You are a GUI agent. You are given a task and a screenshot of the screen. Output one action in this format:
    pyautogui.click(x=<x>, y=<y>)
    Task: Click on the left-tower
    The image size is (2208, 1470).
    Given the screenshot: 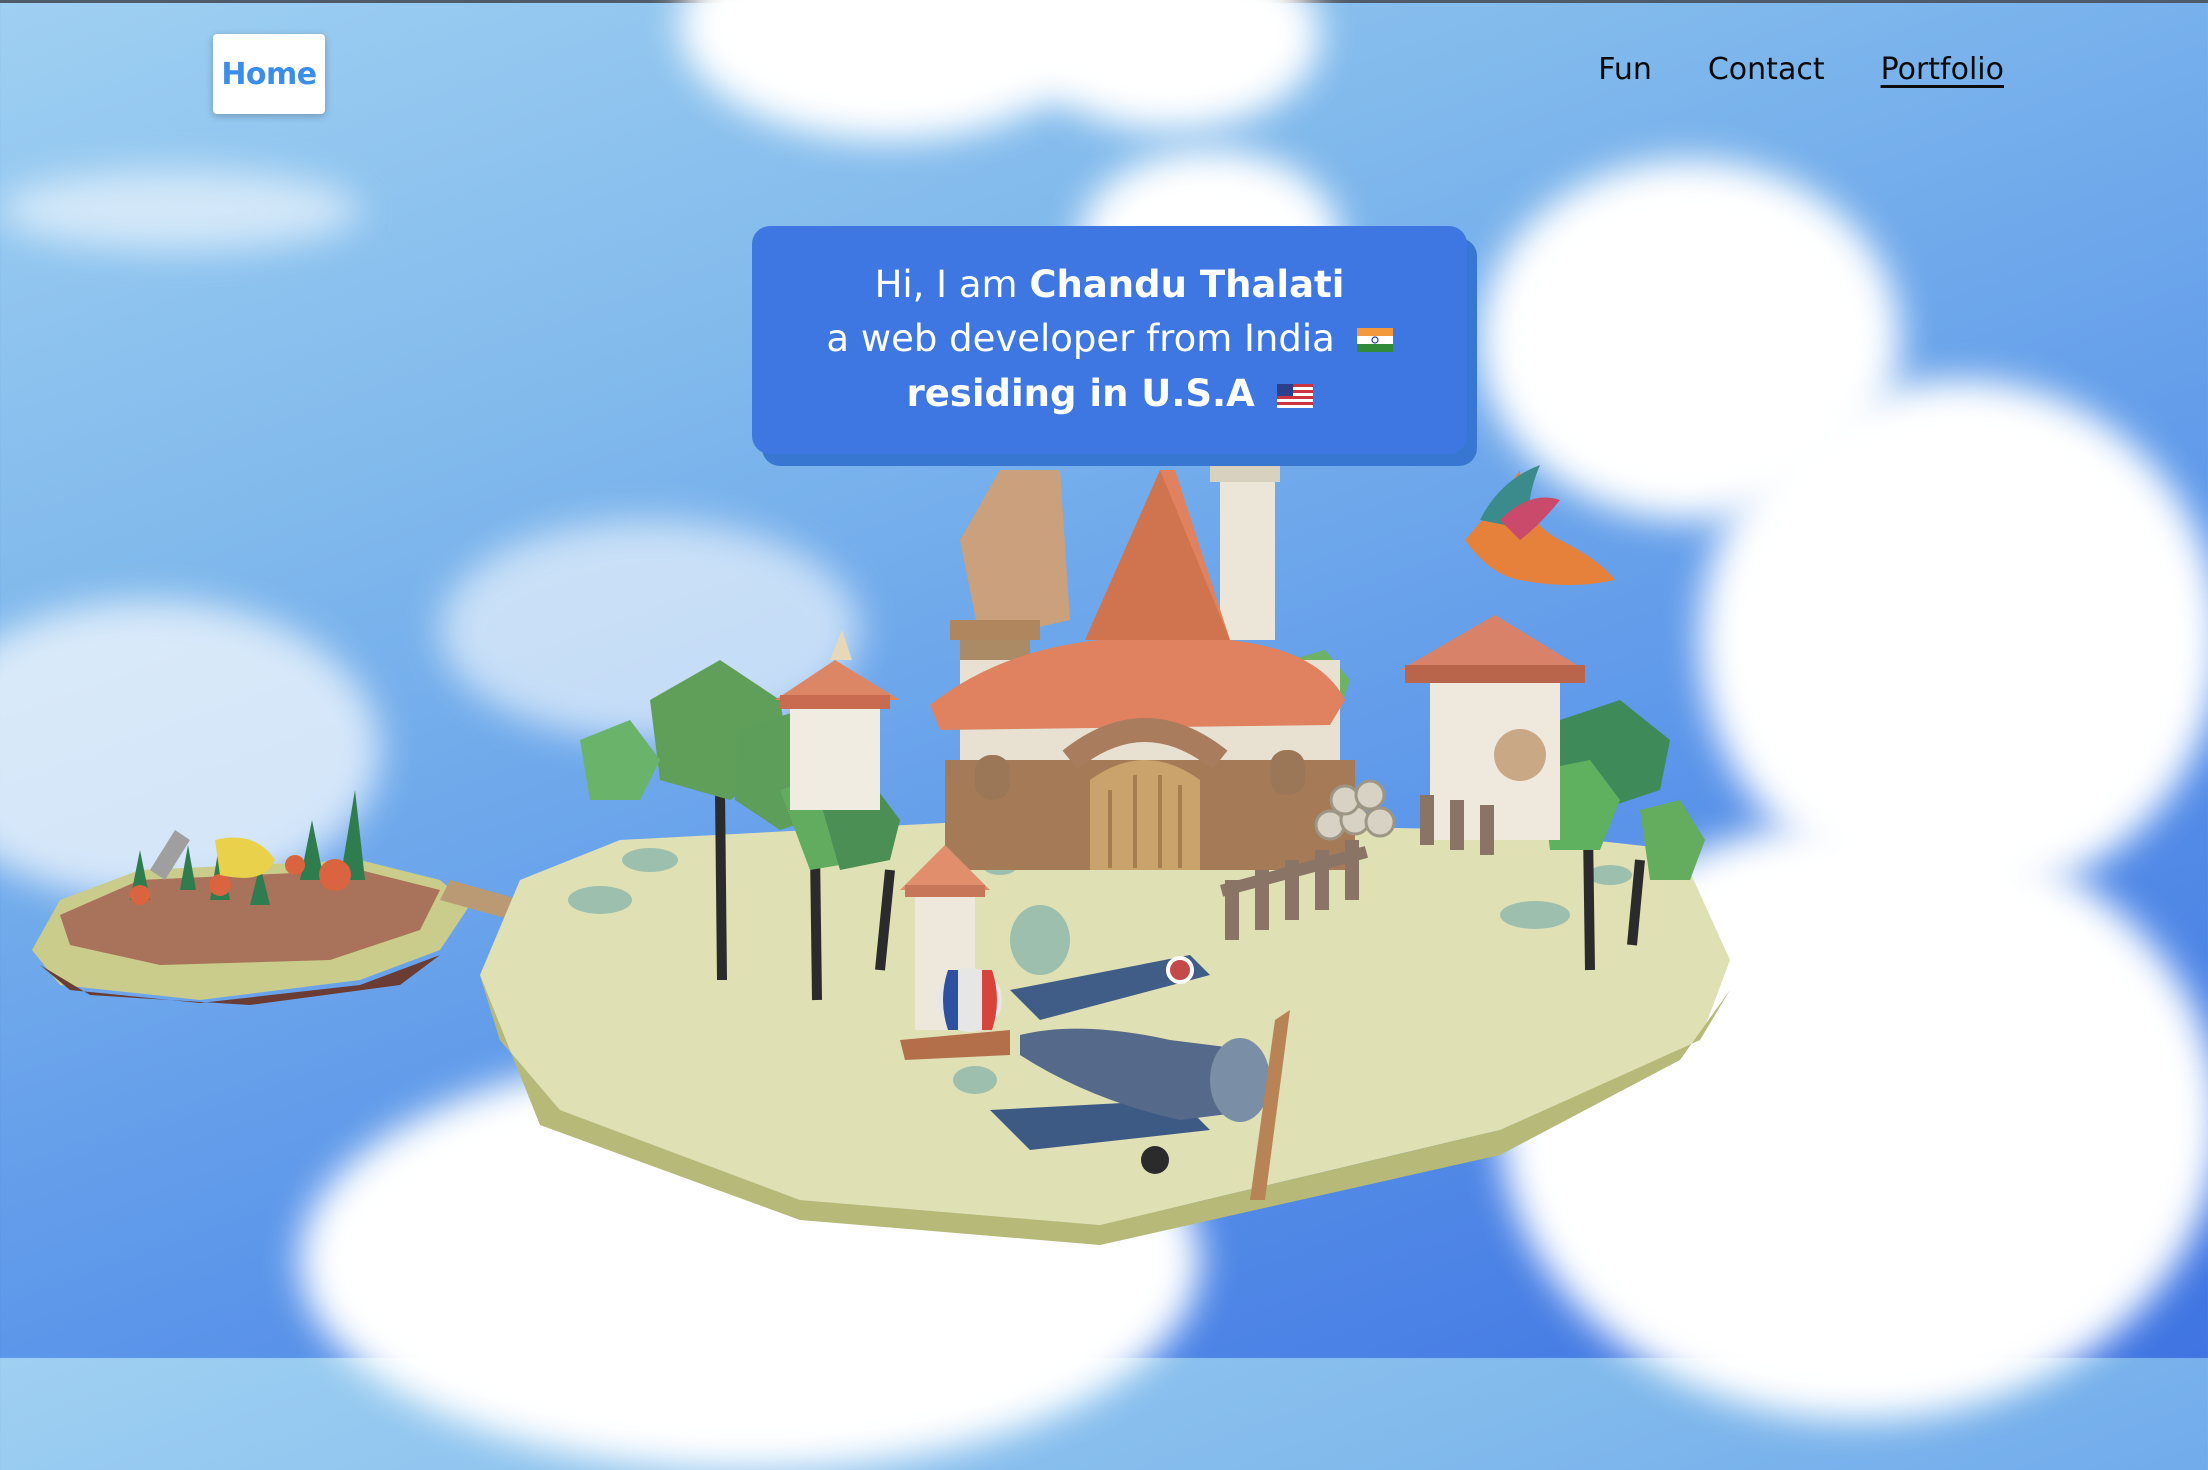 What is the action you would take?
    pyautogui.click(x=837, y=720)
    